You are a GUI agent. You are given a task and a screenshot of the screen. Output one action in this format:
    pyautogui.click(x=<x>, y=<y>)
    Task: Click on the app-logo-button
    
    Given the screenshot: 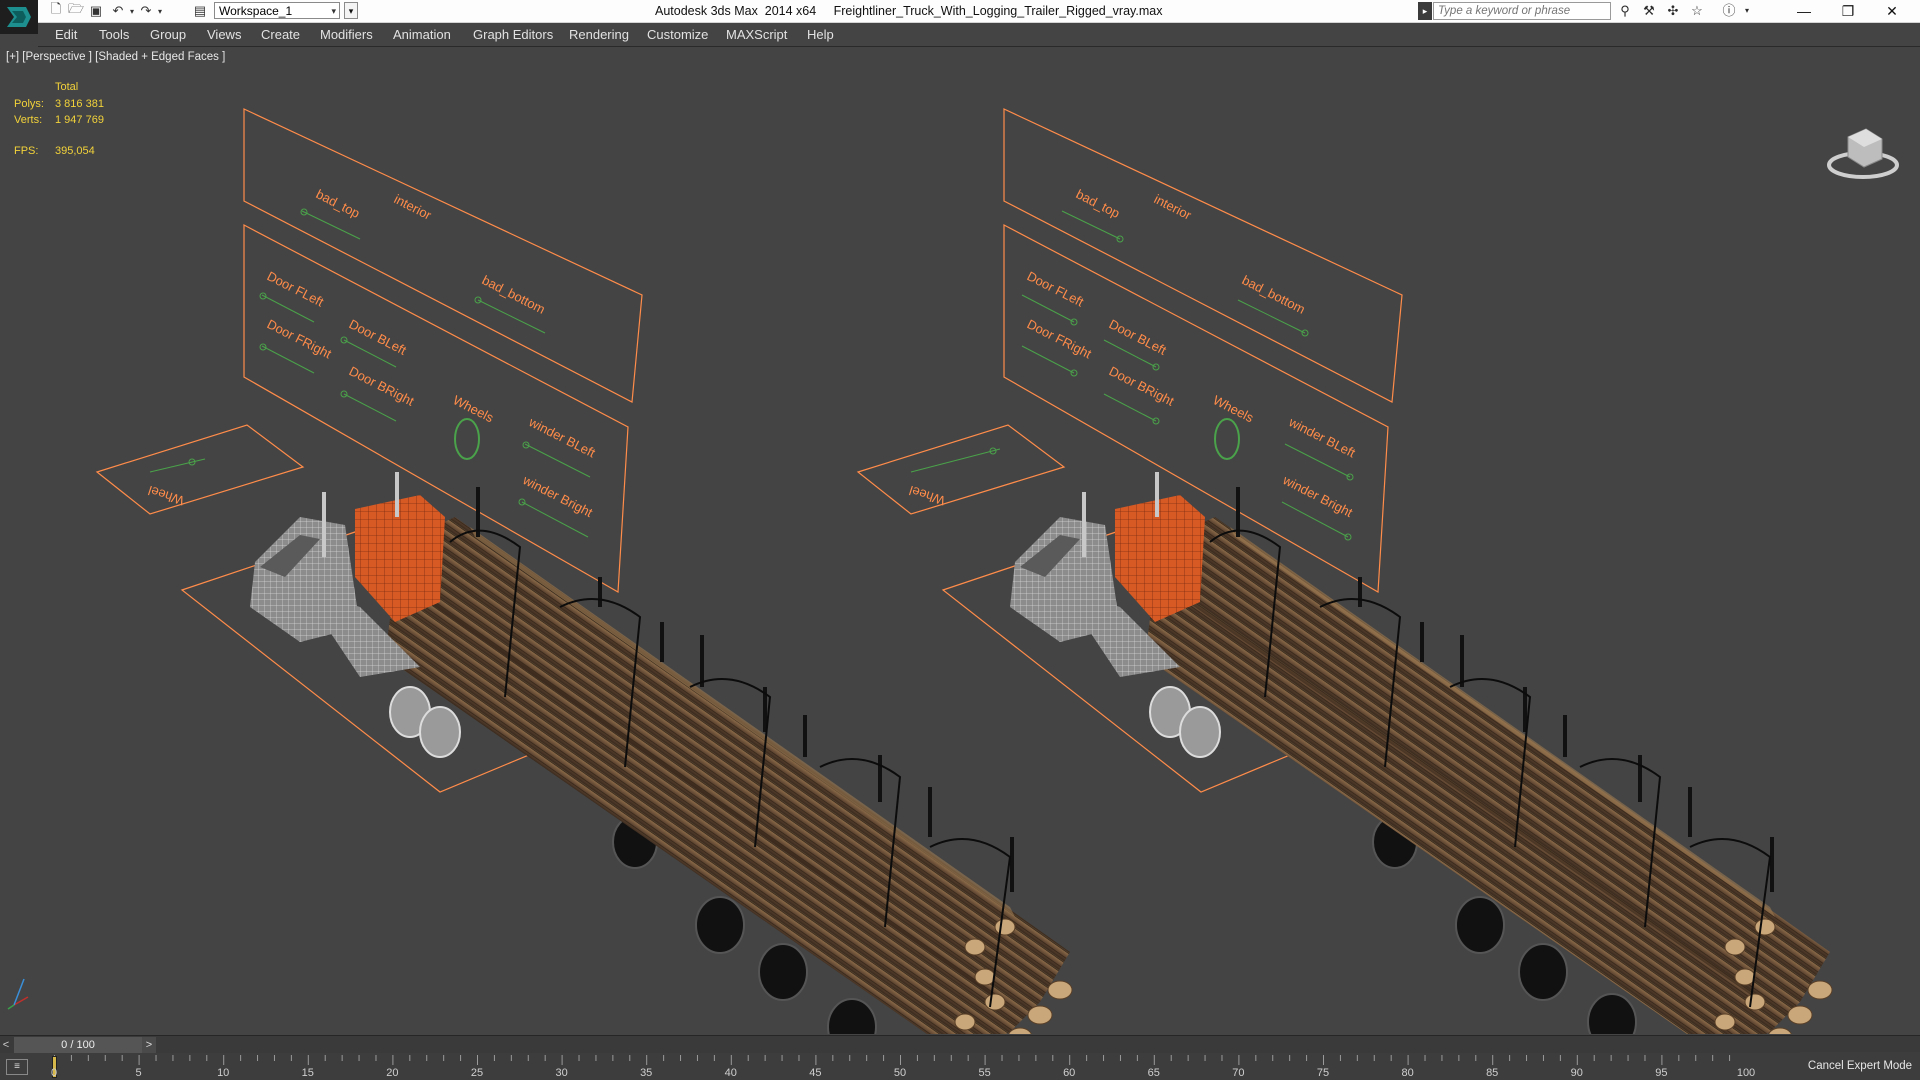 What is the action you would take?
    pyautogui.click(x=19, y=17)
    